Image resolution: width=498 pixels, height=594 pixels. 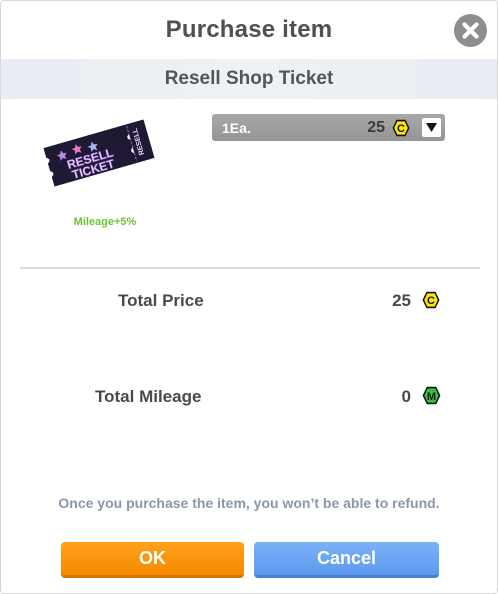 What do you see at coordinates (401, 300) in the screenshot?
I see `total-price-value: 25` at bounding box center [401, 300].